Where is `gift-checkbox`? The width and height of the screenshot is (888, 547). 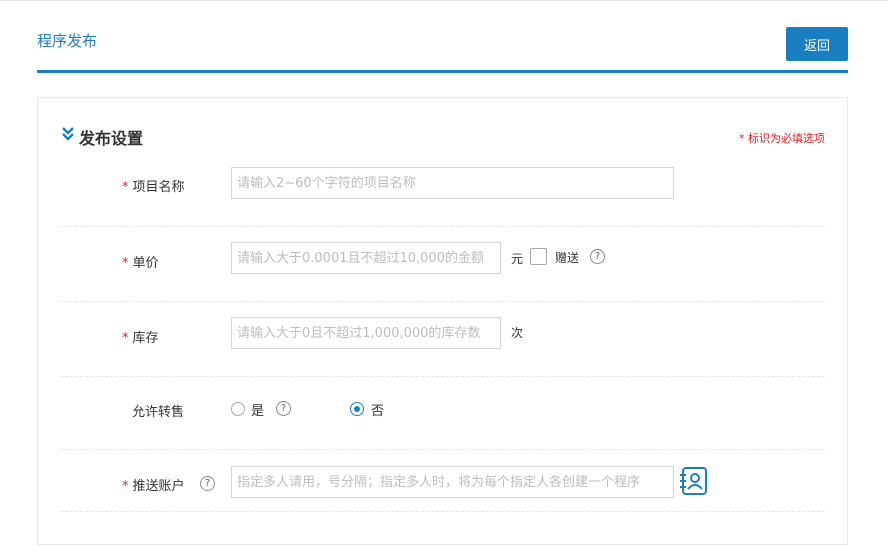 gift-checkbox is located at coordinates (538, 256).